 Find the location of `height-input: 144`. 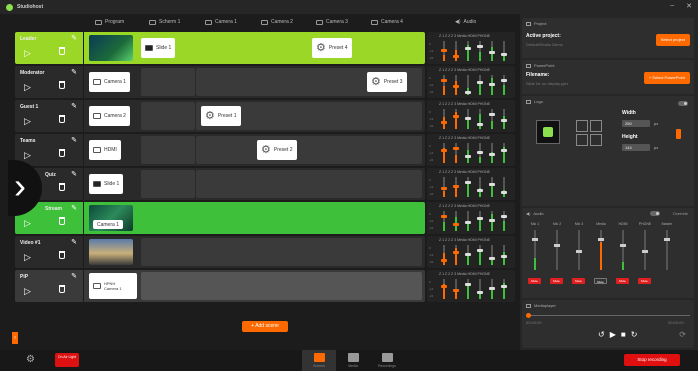

height-input: 144 is located at coordinates (636, 147).